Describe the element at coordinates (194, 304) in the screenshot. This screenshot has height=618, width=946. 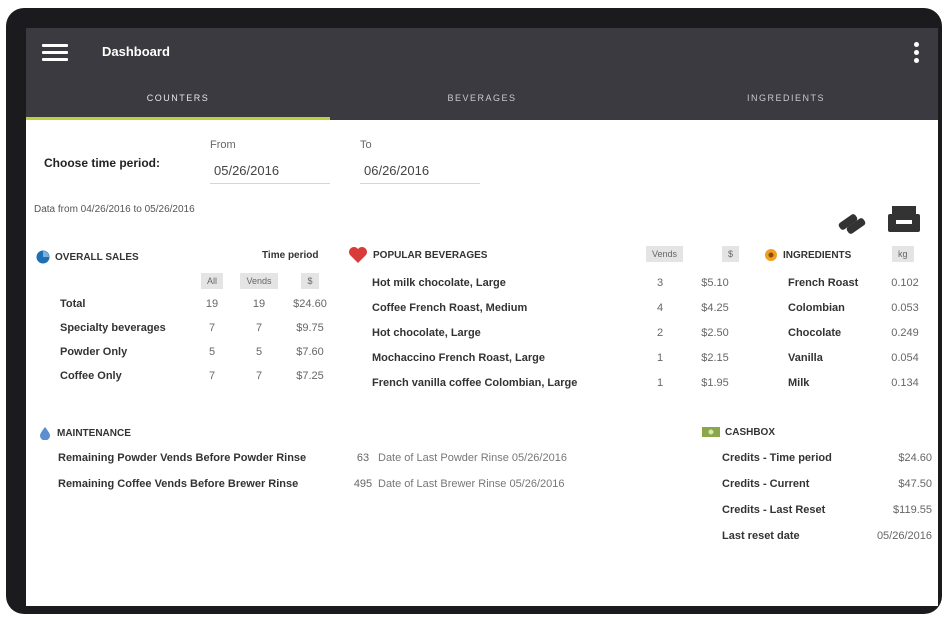
I see `table-row: Total 19 19 $24.60` at that location.